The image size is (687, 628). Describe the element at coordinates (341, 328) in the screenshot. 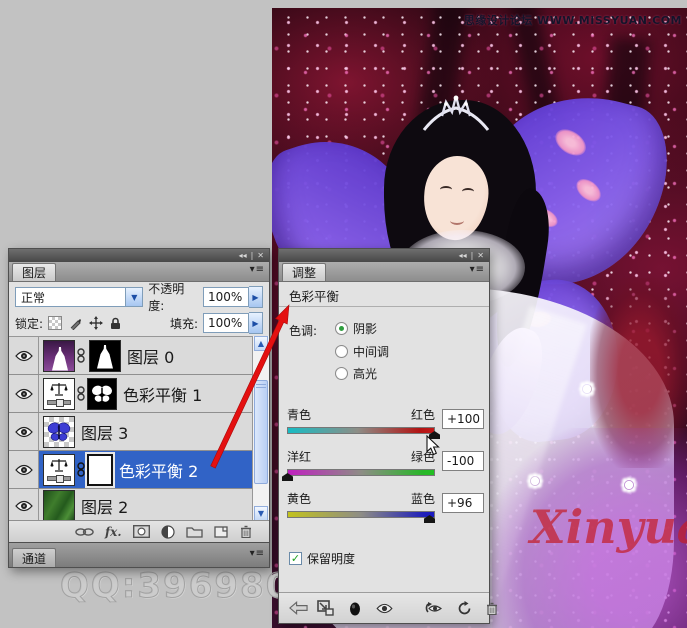

I see `radio-selected-icon` at that location.